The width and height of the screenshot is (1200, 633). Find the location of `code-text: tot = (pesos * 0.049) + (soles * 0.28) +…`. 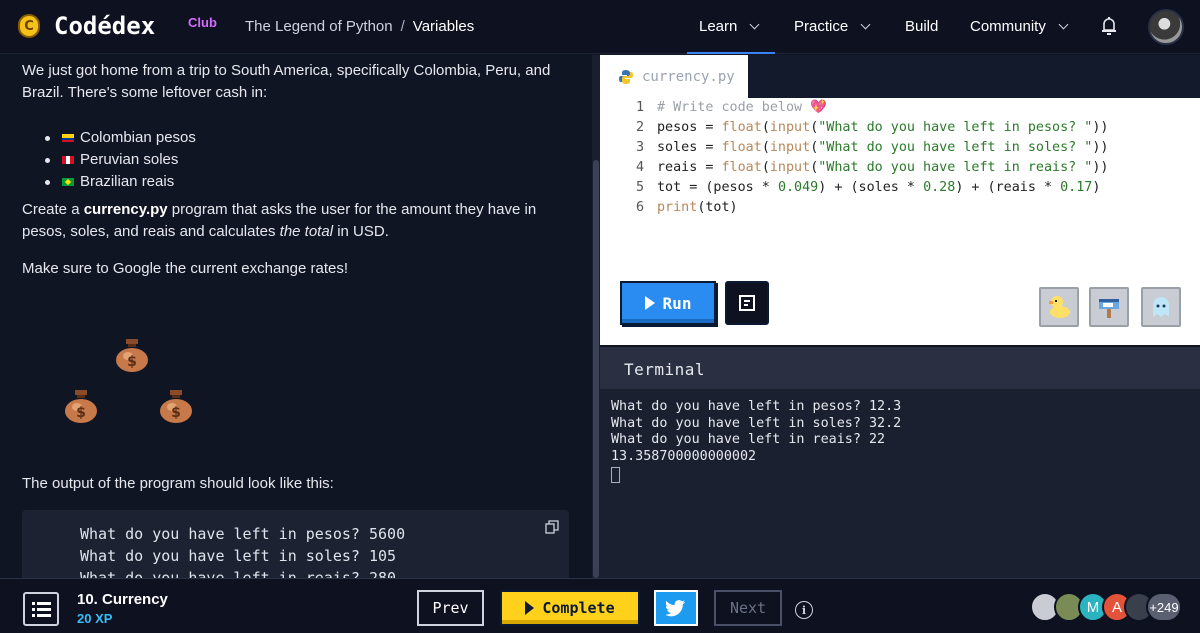

code-text: tot = (pesos * 0.049) + (soles * 0.28) +… is located at coordinates (879, 187).